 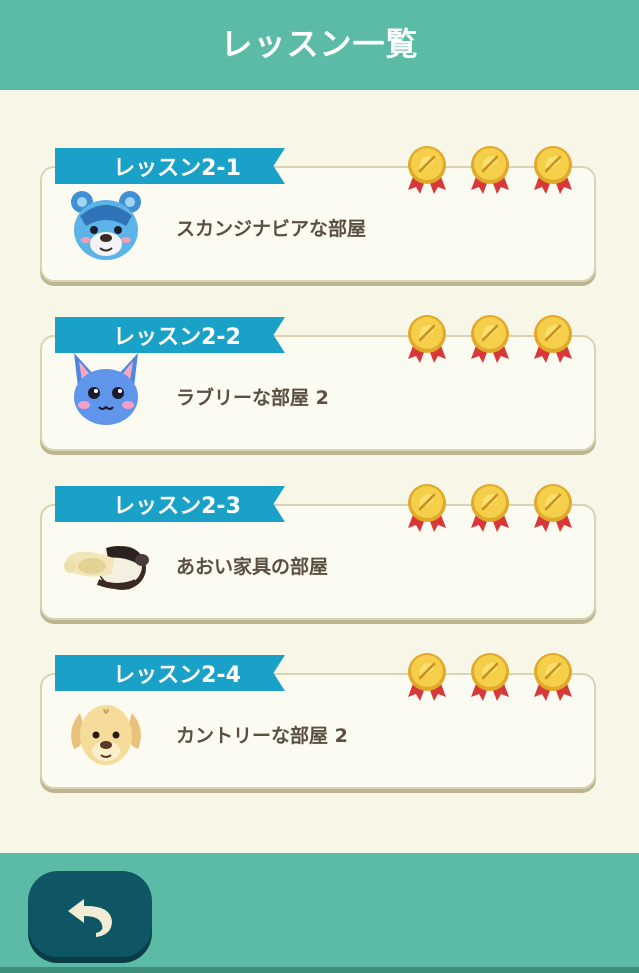 I want to click on lesson-label: レッスン2-4, so click(x=177, y=675).